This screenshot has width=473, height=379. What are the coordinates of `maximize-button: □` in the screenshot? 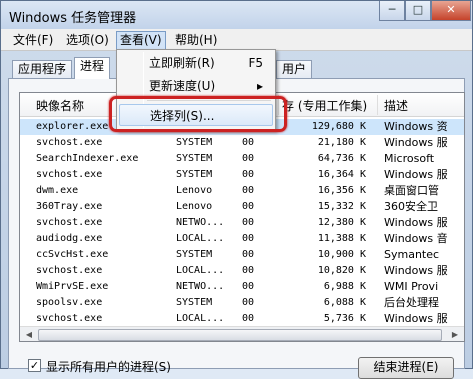 It's located at (418, 11).